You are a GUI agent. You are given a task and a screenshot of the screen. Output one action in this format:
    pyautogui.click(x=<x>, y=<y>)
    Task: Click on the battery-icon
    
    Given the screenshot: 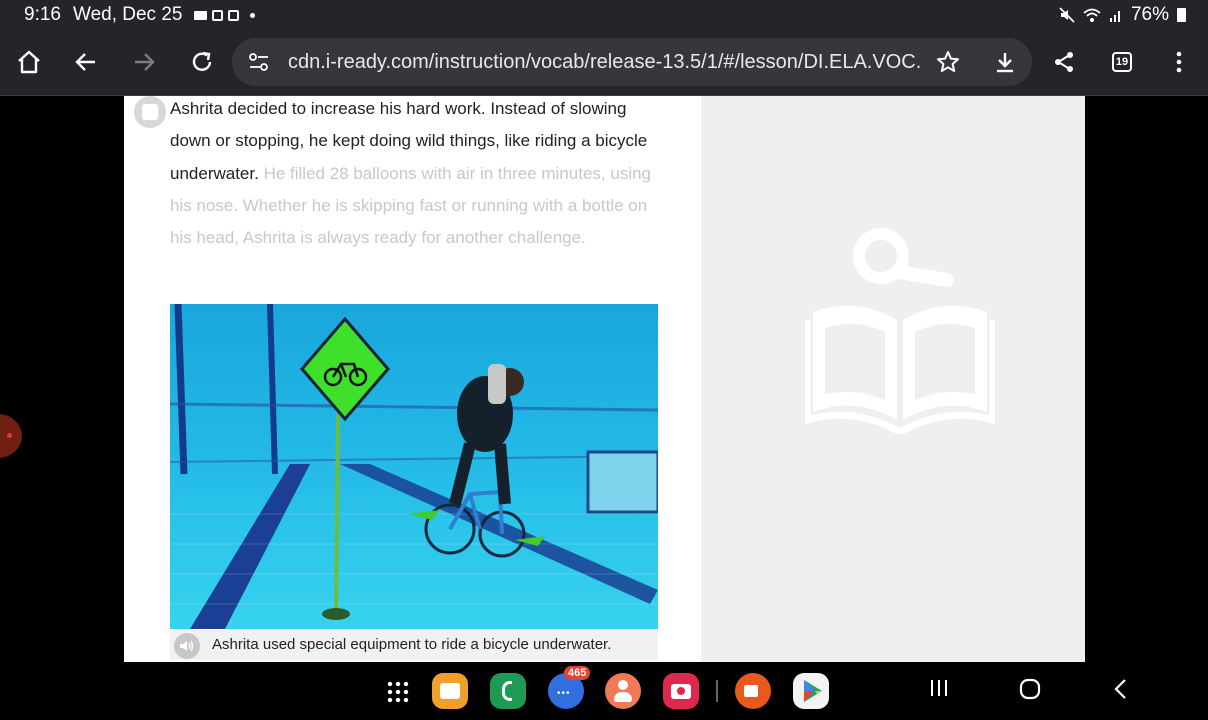 What is the action you would take?
    pyautogui.click(x=1181, y=15)
    